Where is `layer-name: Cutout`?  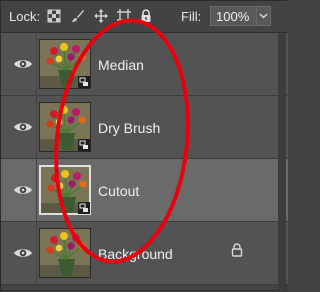 layer-name: Cutout is located at coordinates (119, 191).